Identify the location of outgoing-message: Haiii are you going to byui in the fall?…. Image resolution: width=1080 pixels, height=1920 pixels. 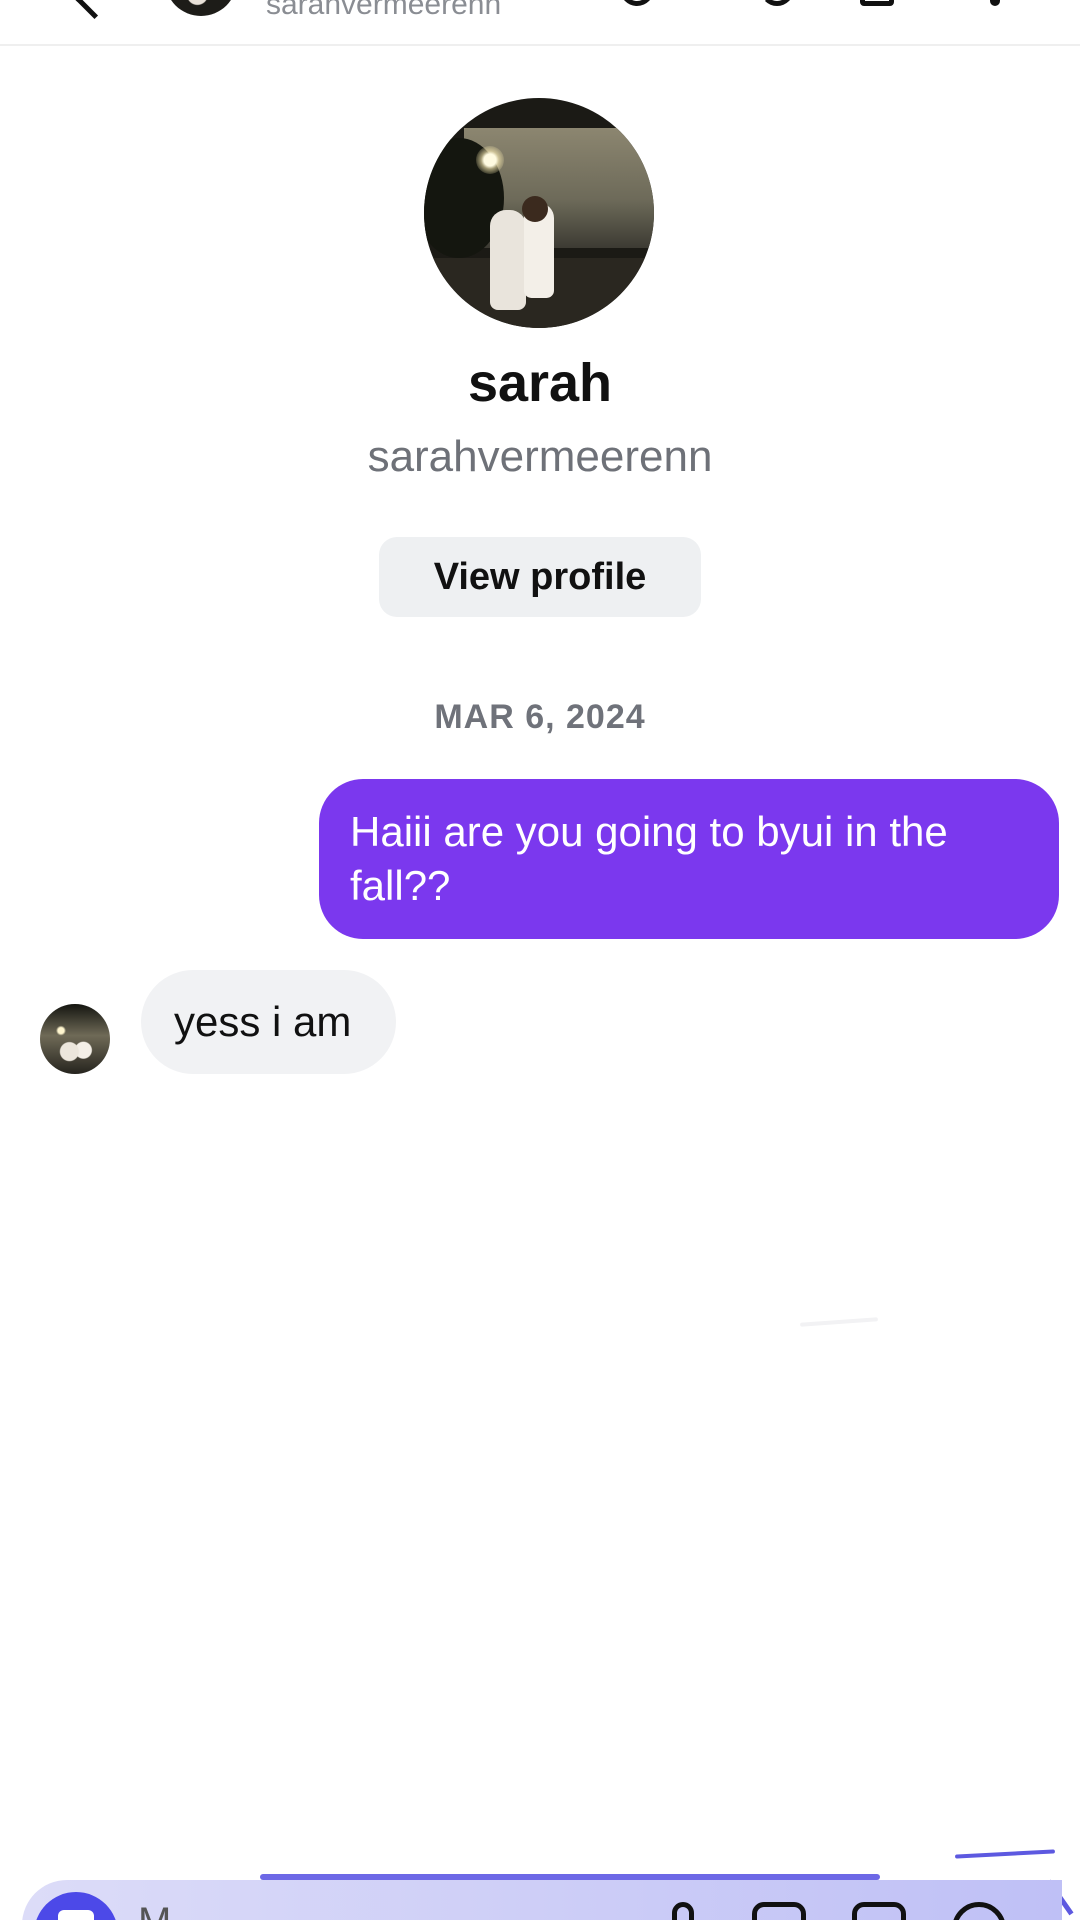
(689, 859).